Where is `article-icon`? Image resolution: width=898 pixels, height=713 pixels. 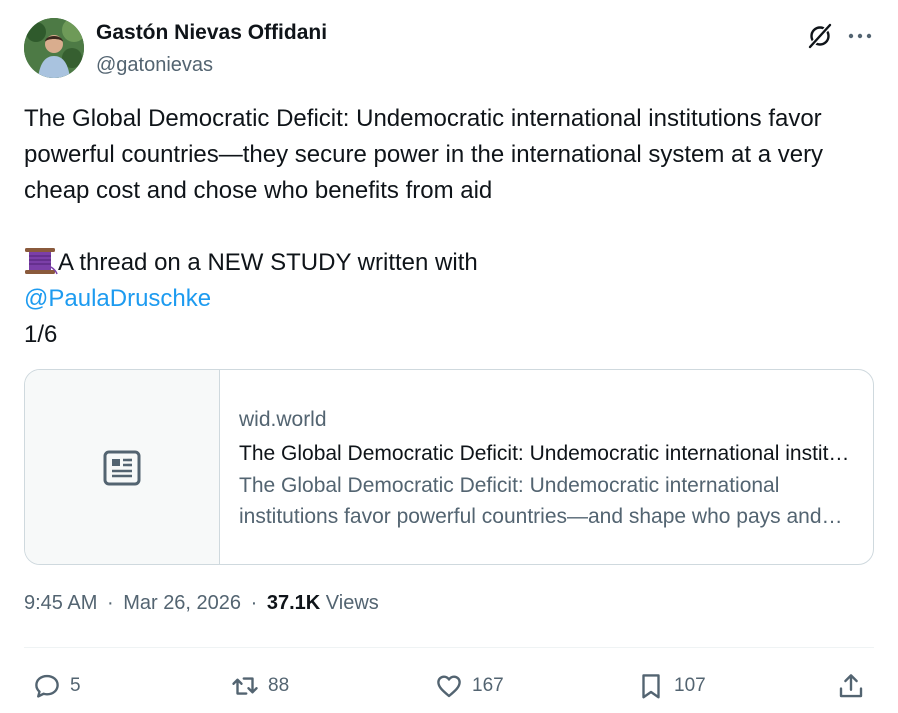
article-icon is located at coordinates (122, 468).